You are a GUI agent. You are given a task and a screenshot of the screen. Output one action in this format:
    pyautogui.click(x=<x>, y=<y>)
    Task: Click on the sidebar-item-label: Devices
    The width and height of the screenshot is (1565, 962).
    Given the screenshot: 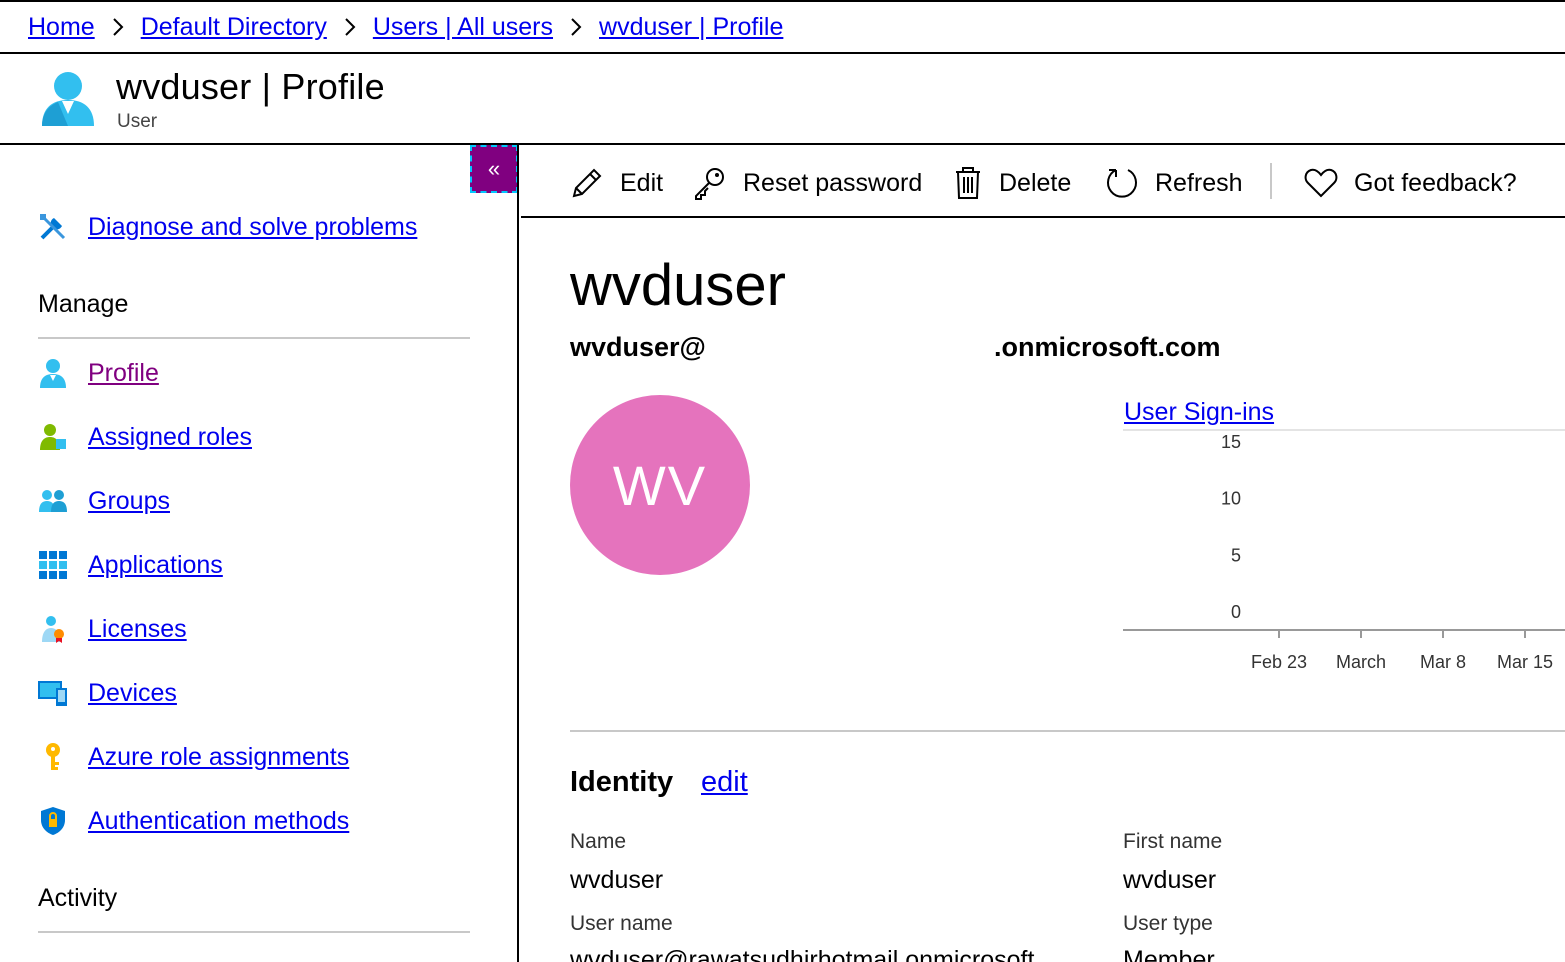 What is the action you would take?
    pyautogui.click(x=132, y=693)
    